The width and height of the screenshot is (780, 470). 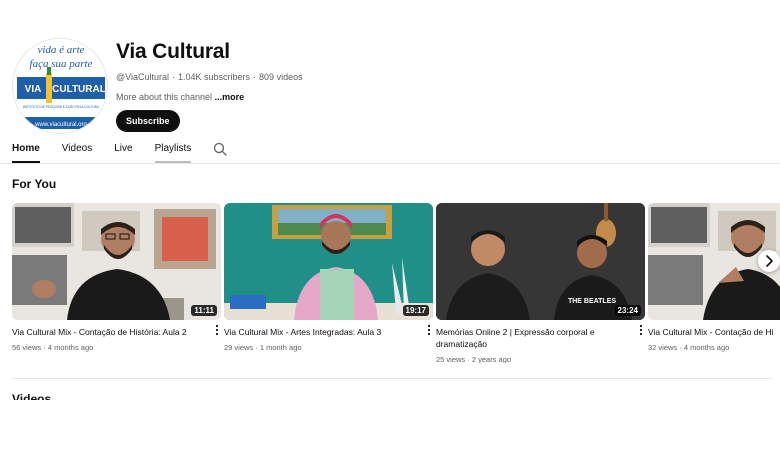 What do you see at coordinates (627, 310) in the screenshot?
I see `video-duration: 23:24` at bounding box center [627, 310].